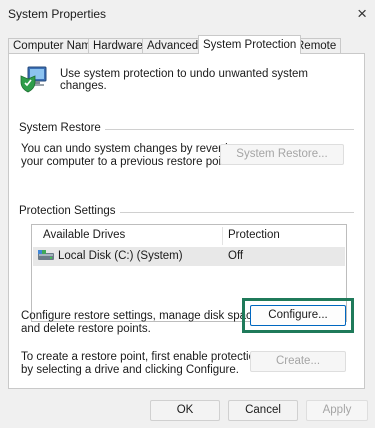  Describe the element at coordinates (189, 256) in the screenshot. I see `drive-row-local-disk-c: Local Disk (C:) (System) Off` at that location.